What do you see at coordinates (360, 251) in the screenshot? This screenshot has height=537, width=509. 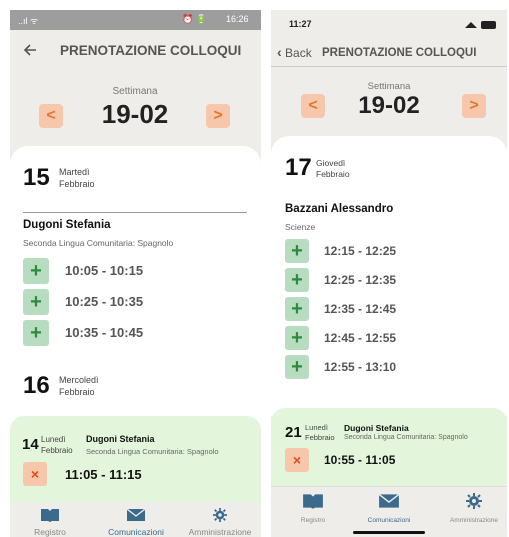 I see `slot-time: 12:15 - 12:25` at bounding box center [360, 251].